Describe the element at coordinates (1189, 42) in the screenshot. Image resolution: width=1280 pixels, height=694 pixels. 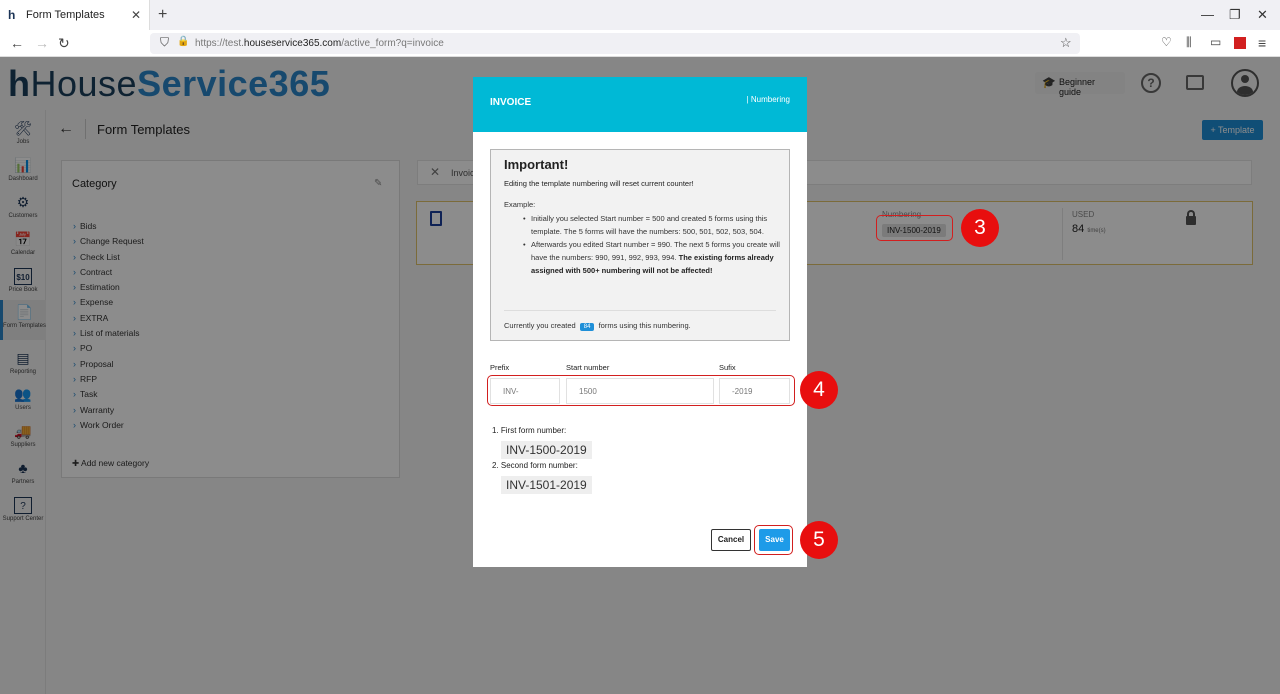
I see `library-icon: ⫼` at that location.